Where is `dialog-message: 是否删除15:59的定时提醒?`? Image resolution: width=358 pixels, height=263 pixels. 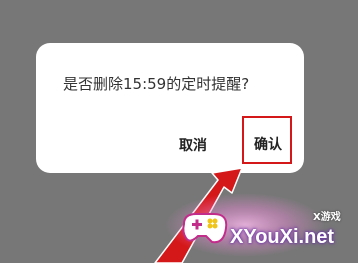 dialog-message: 是否删除15:59的定时提醒? is located at coordinates (156, 84).